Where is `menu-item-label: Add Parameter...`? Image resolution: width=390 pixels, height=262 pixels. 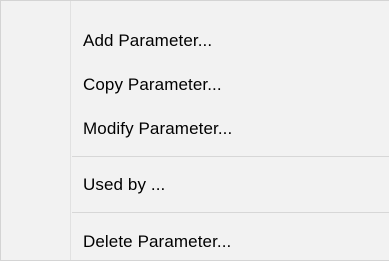
menu-item-label: Add Parameter... is located at coordinates (148, 40).